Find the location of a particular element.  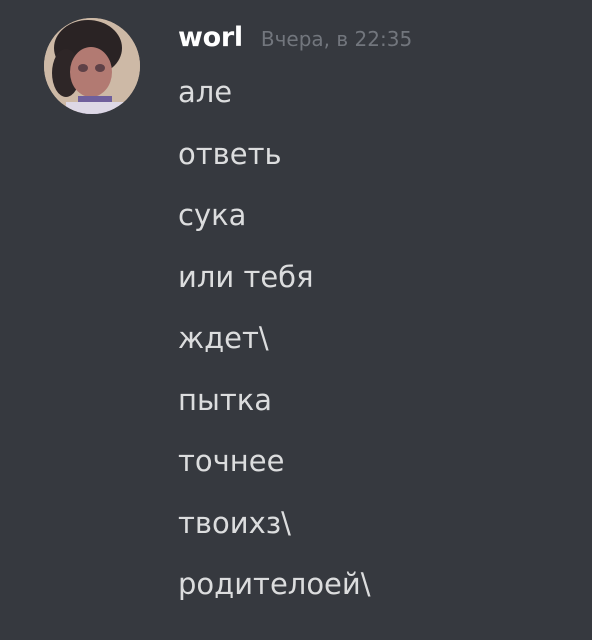

message-line: ответь is located at coordinates (274, 165).